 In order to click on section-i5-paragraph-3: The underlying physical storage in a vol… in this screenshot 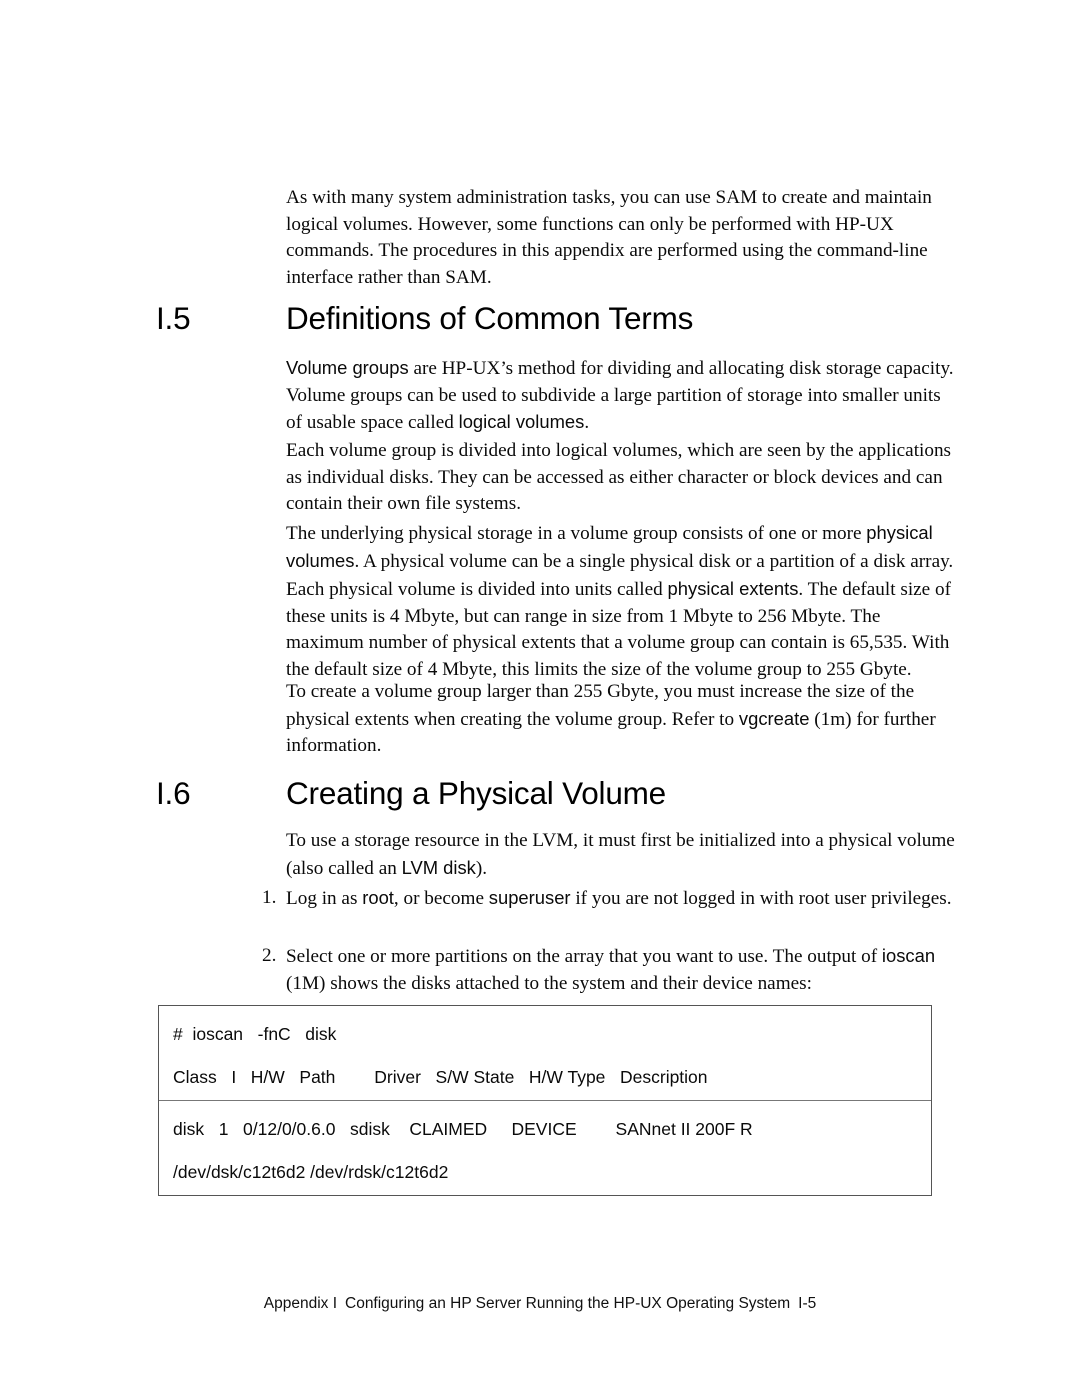, I will do `click(622, 547)`.